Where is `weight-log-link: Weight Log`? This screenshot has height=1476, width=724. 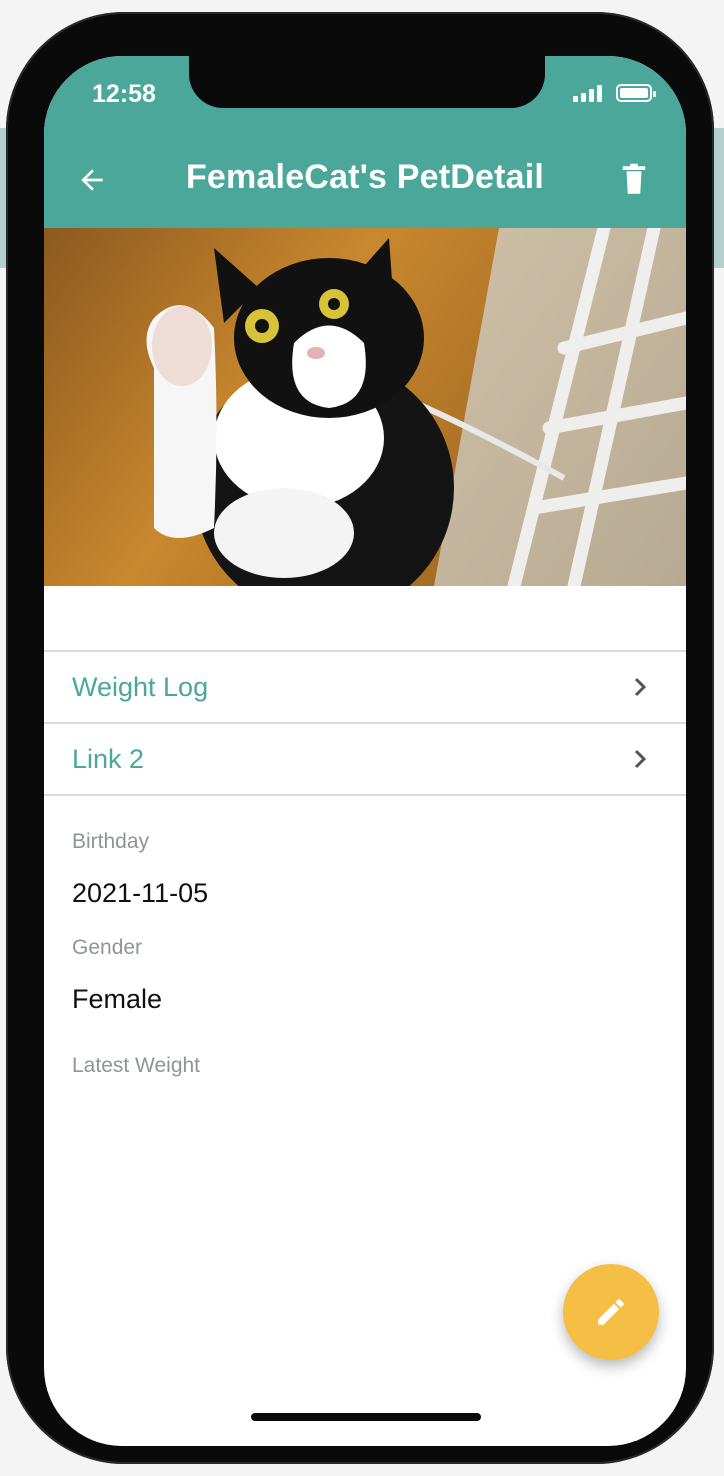
weight-log-link: Weight Log is located at coordinates (365, 688).